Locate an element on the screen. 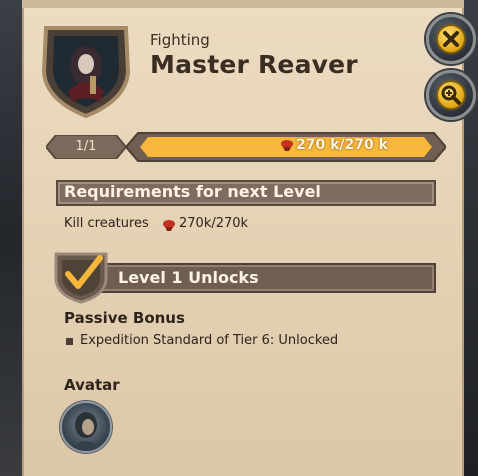  passive-bonus-title: Passive Bonus is located at coordinates (124, 318).